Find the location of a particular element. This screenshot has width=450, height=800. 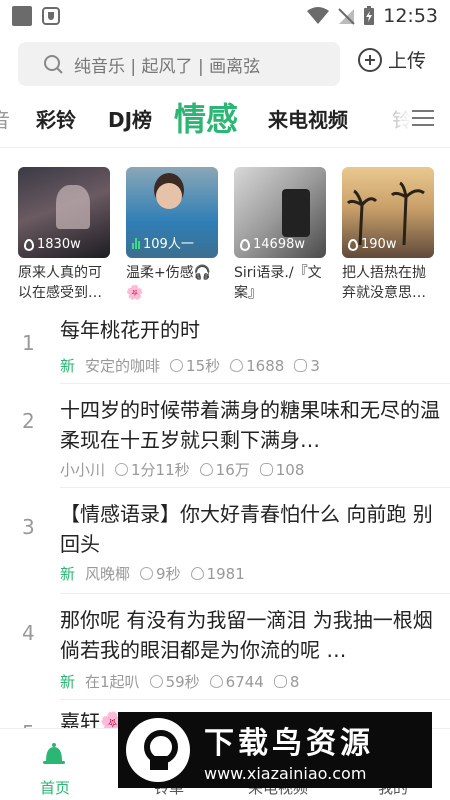

playlist-cover: 14698w is located at coordinates (280, 212).